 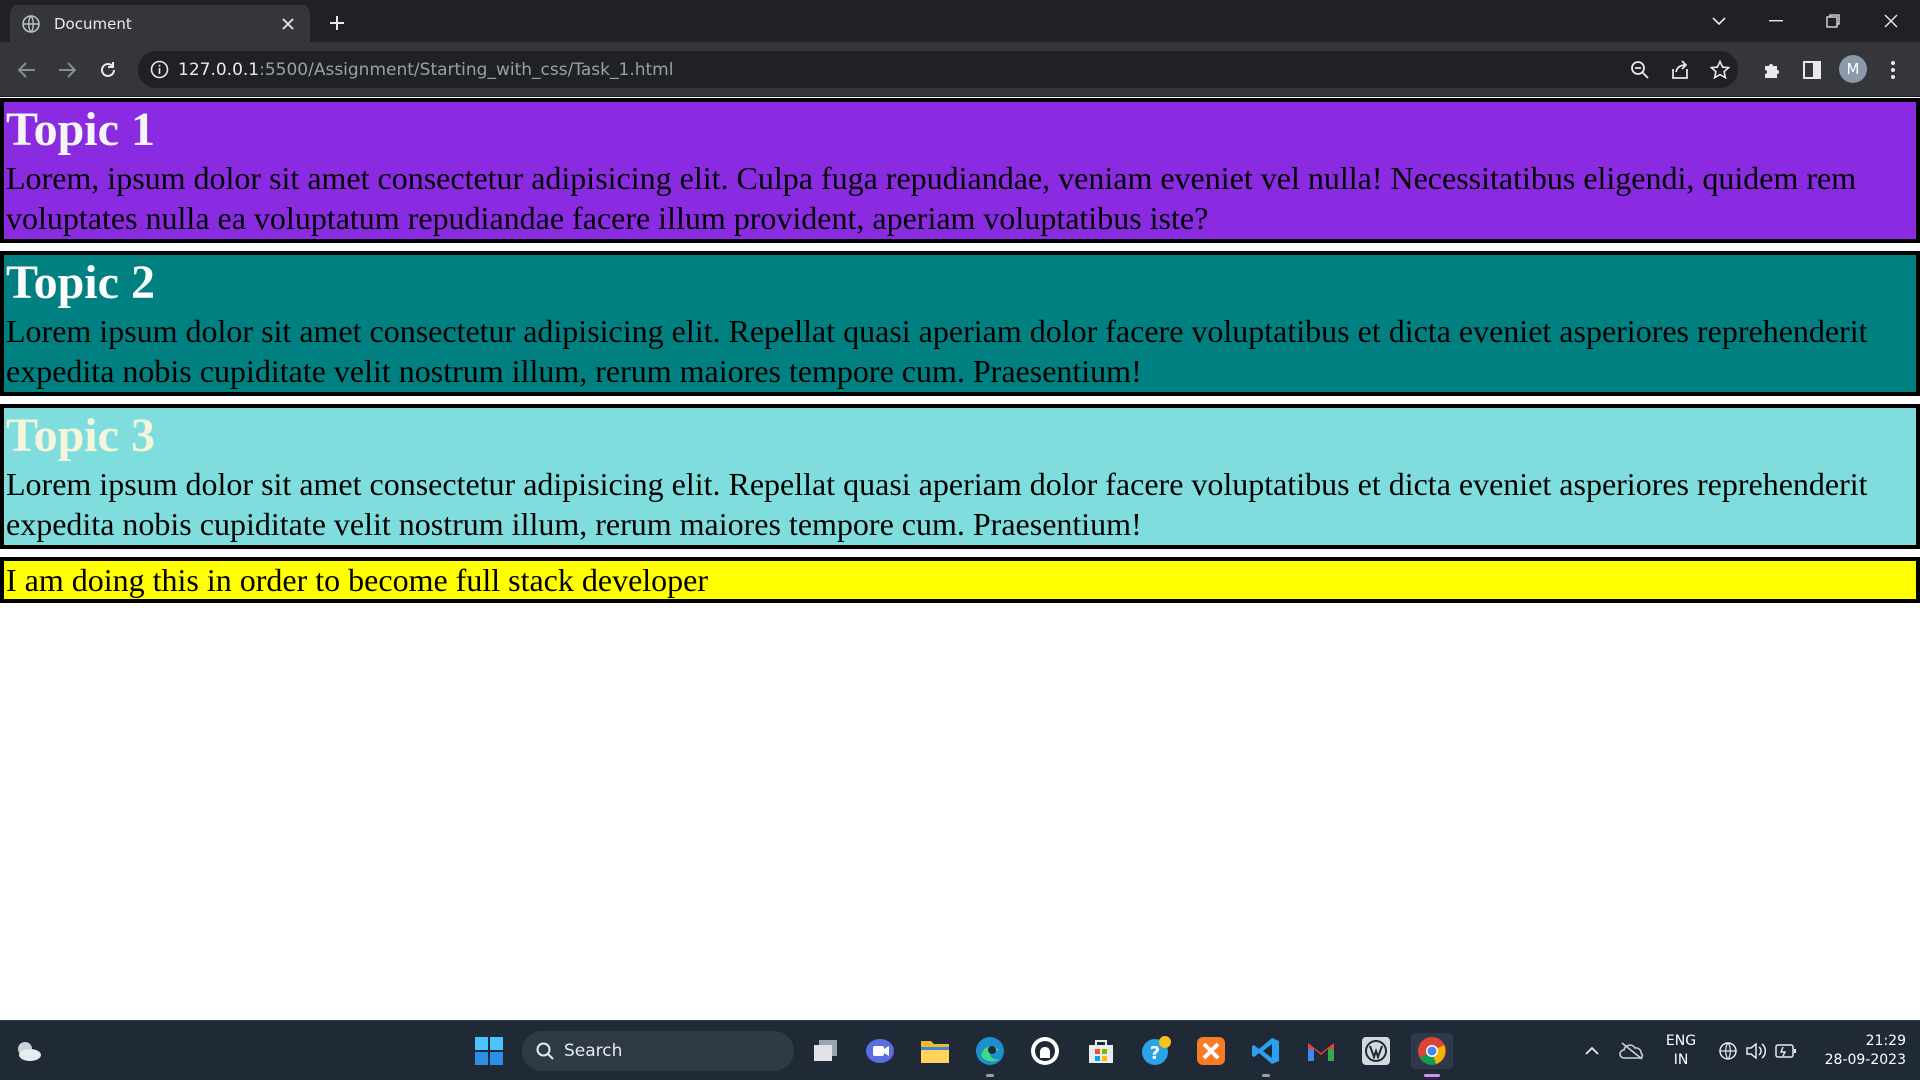 I want to click on edge-icon, so click(x=990, y=1051).